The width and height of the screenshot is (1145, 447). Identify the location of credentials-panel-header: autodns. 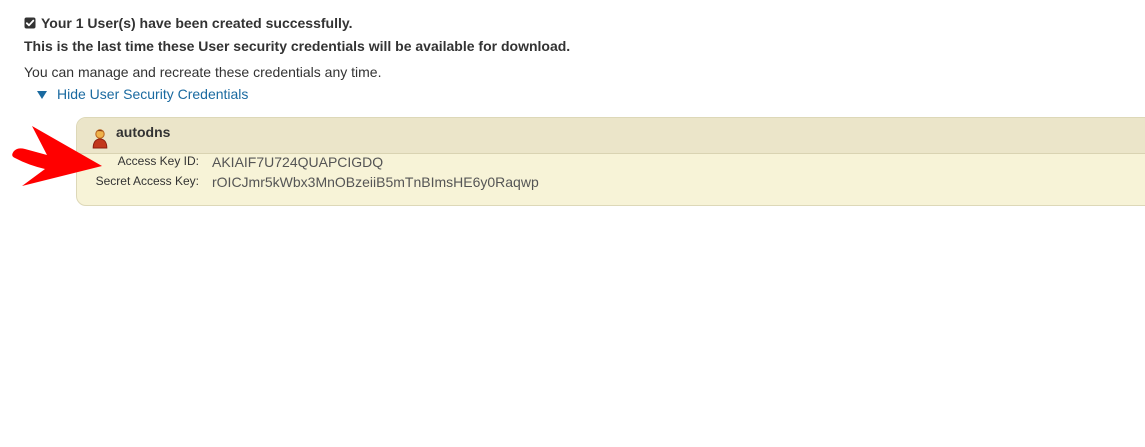
(611, 136).